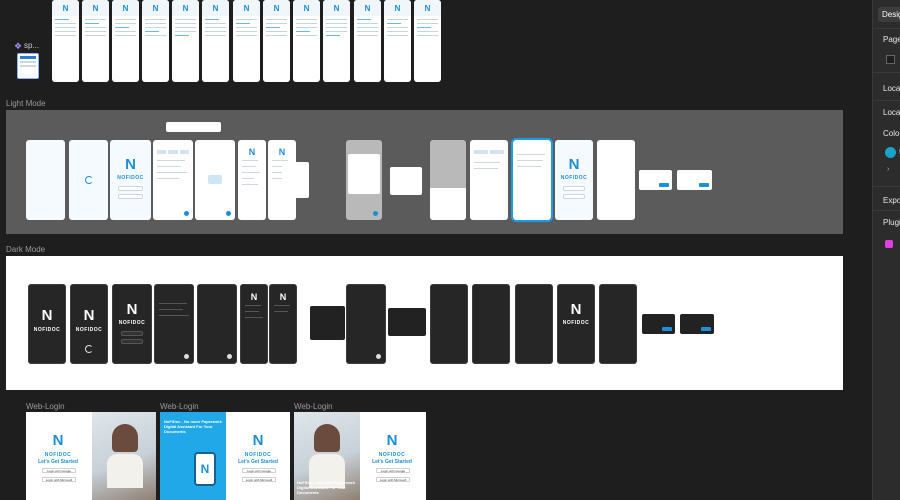  What do you see at coordinates (449, 324) in the screenshot?
I see `dark-bottom-sheet-screen` at bounding box center [449, 324].